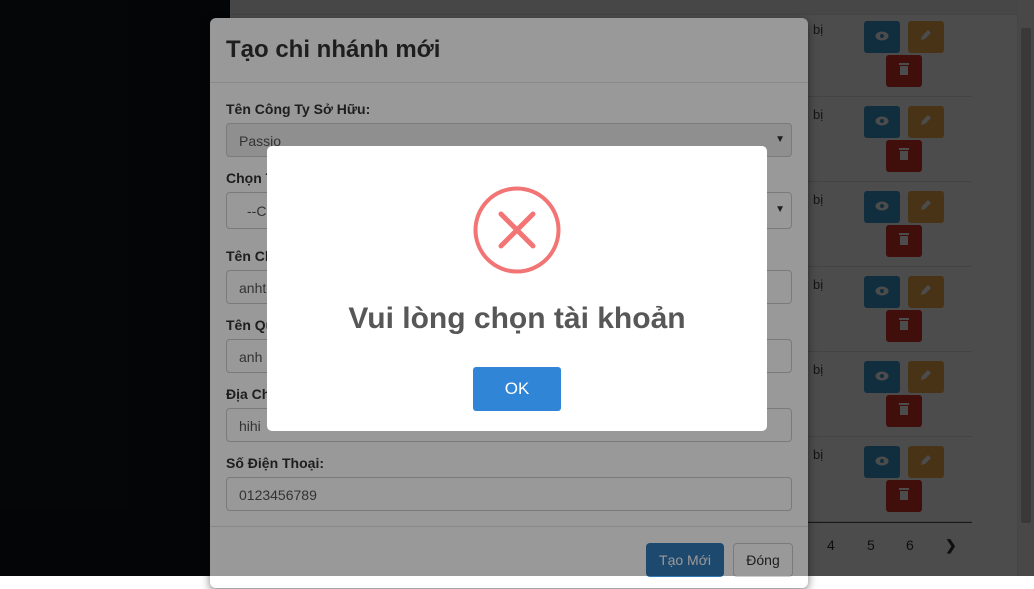 The height and width of the screenshot is (589, 1034). What do you see at coordinates (517, 318) in the screenshot?
I see `alert-message: Vui lòng chọn tài khoản` at bounding box center [517, 318].